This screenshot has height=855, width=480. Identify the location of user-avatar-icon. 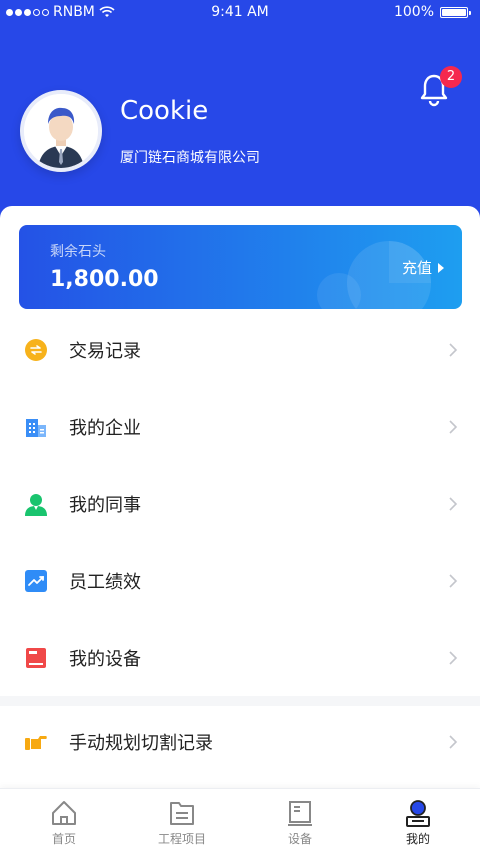
(61, 131).